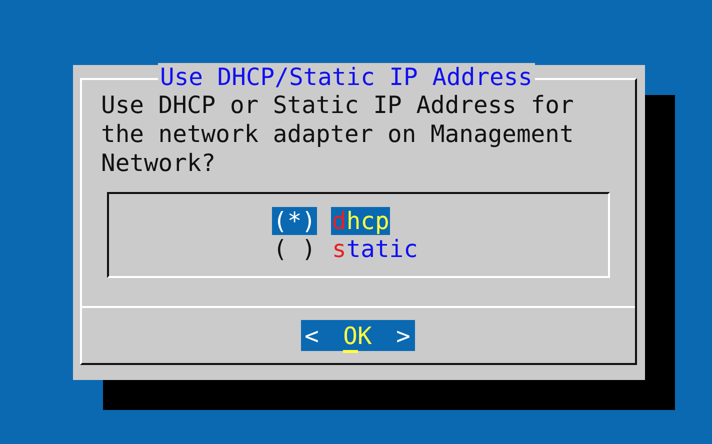  What do you see at coordinates (360, 221) in the screenshot?
I see `option-label: dhcp` at bounding box center [360, 221].